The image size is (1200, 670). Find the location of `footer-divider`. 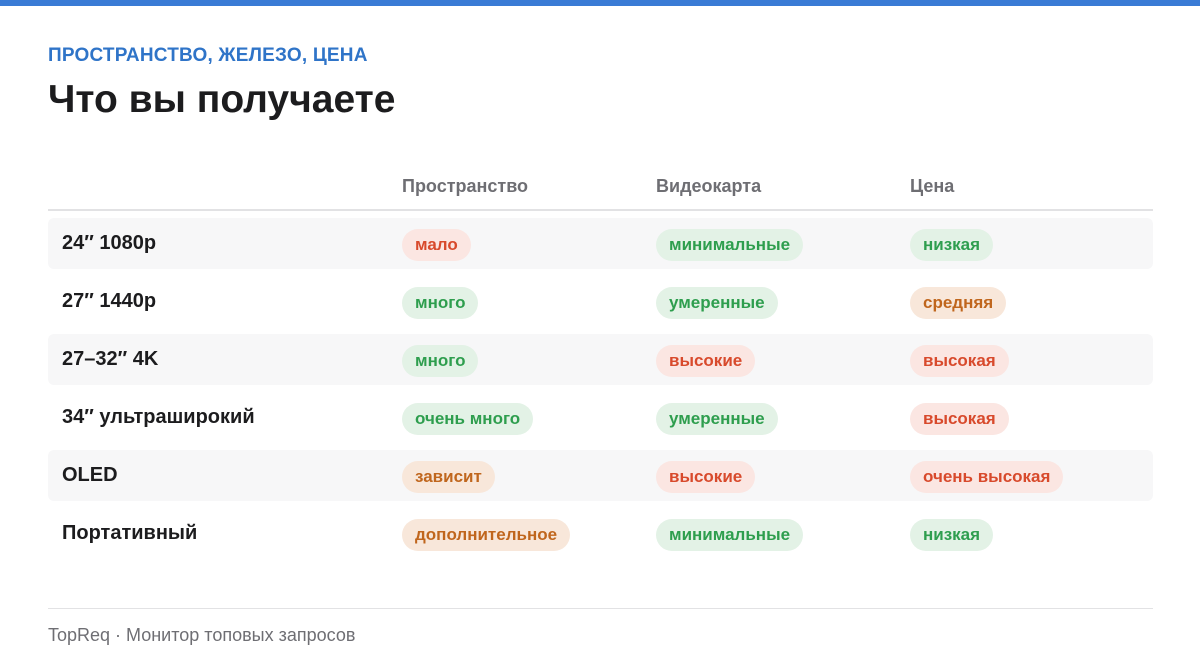

footer-divider is located at coordinates (600, 608).